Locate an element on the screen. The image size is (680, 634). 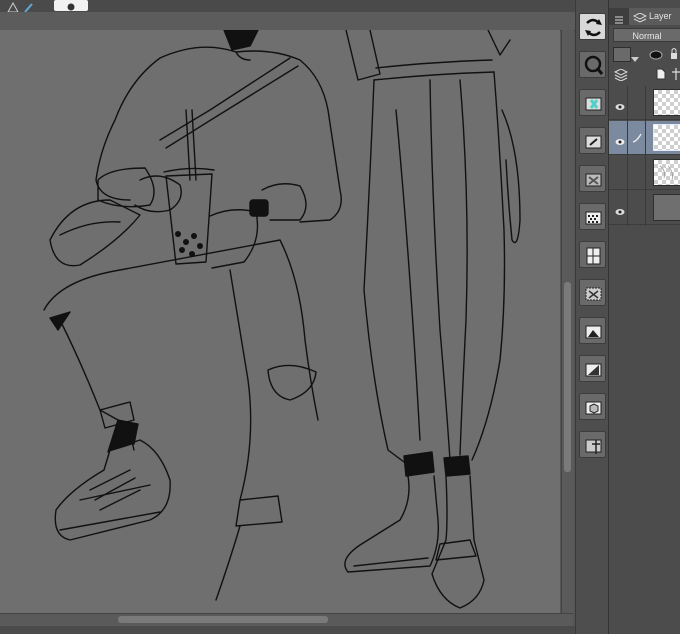
new-tone-icon is located at coordinates (592, 216).